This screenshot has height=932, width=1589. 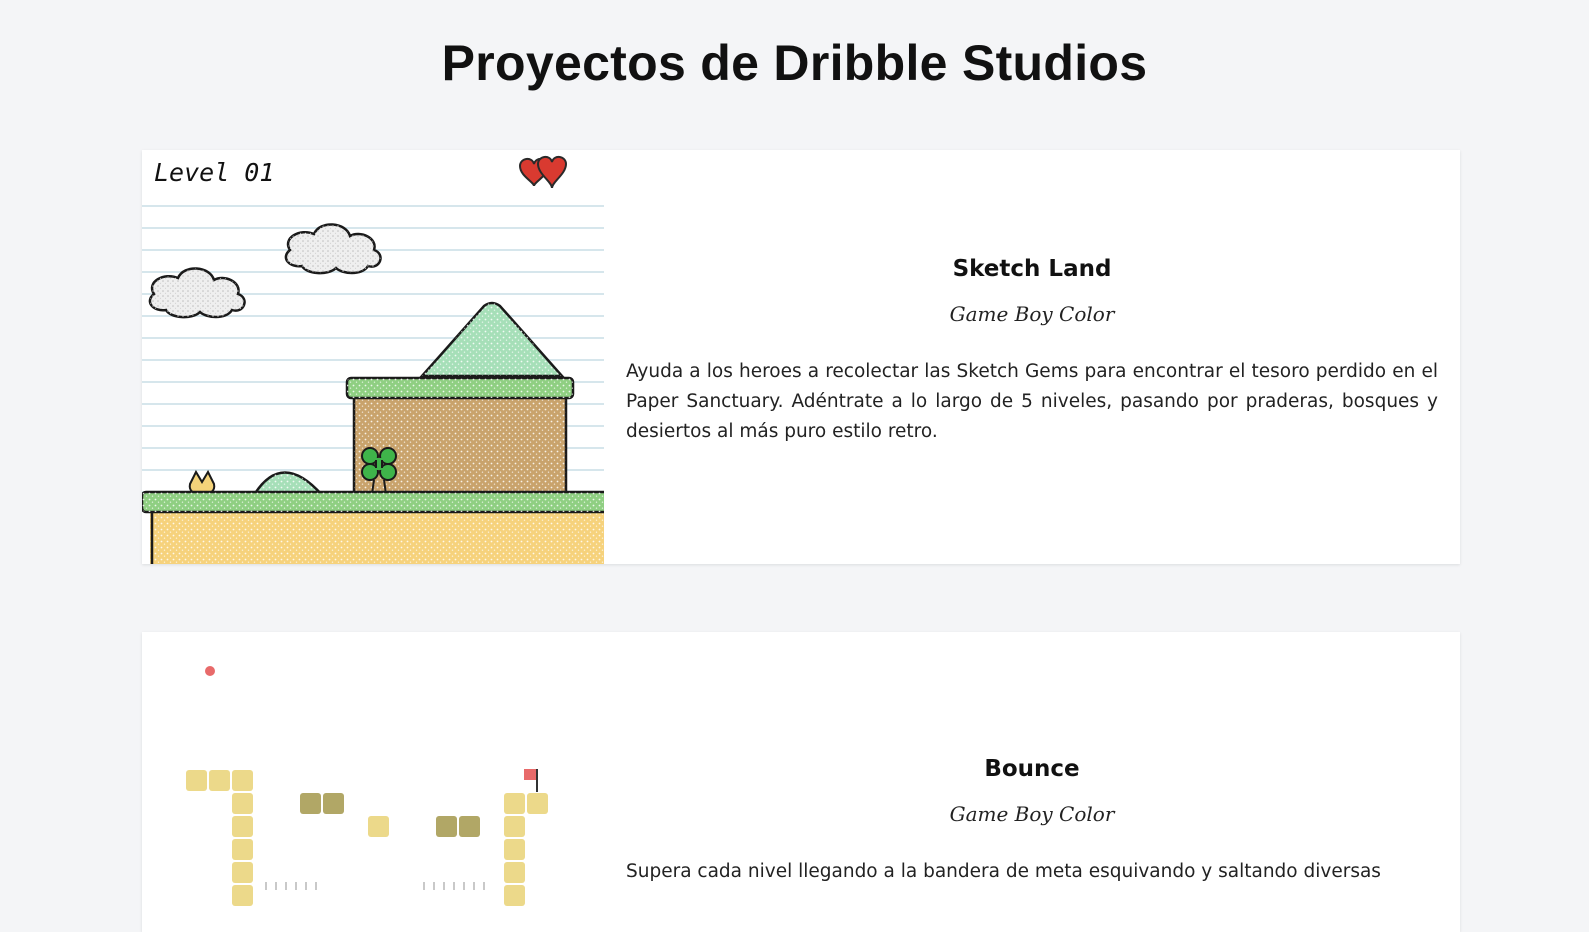 I want to click on page-title: Proyectos de Dribble Studios, so click(x=794, y=63).